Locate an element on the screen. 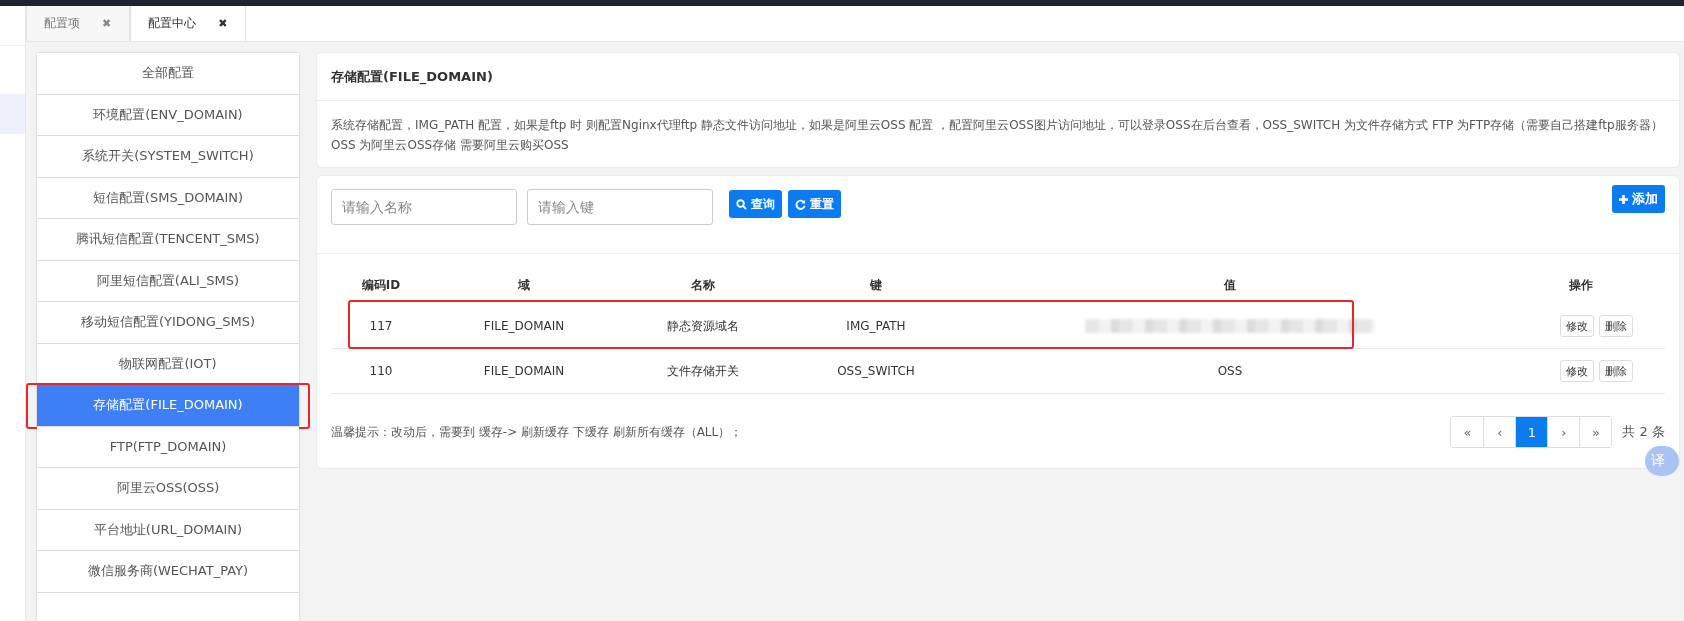 The image size is (1684, 621). table-cell-text: OSS_SWITCH is located at coordinates (876, 371).